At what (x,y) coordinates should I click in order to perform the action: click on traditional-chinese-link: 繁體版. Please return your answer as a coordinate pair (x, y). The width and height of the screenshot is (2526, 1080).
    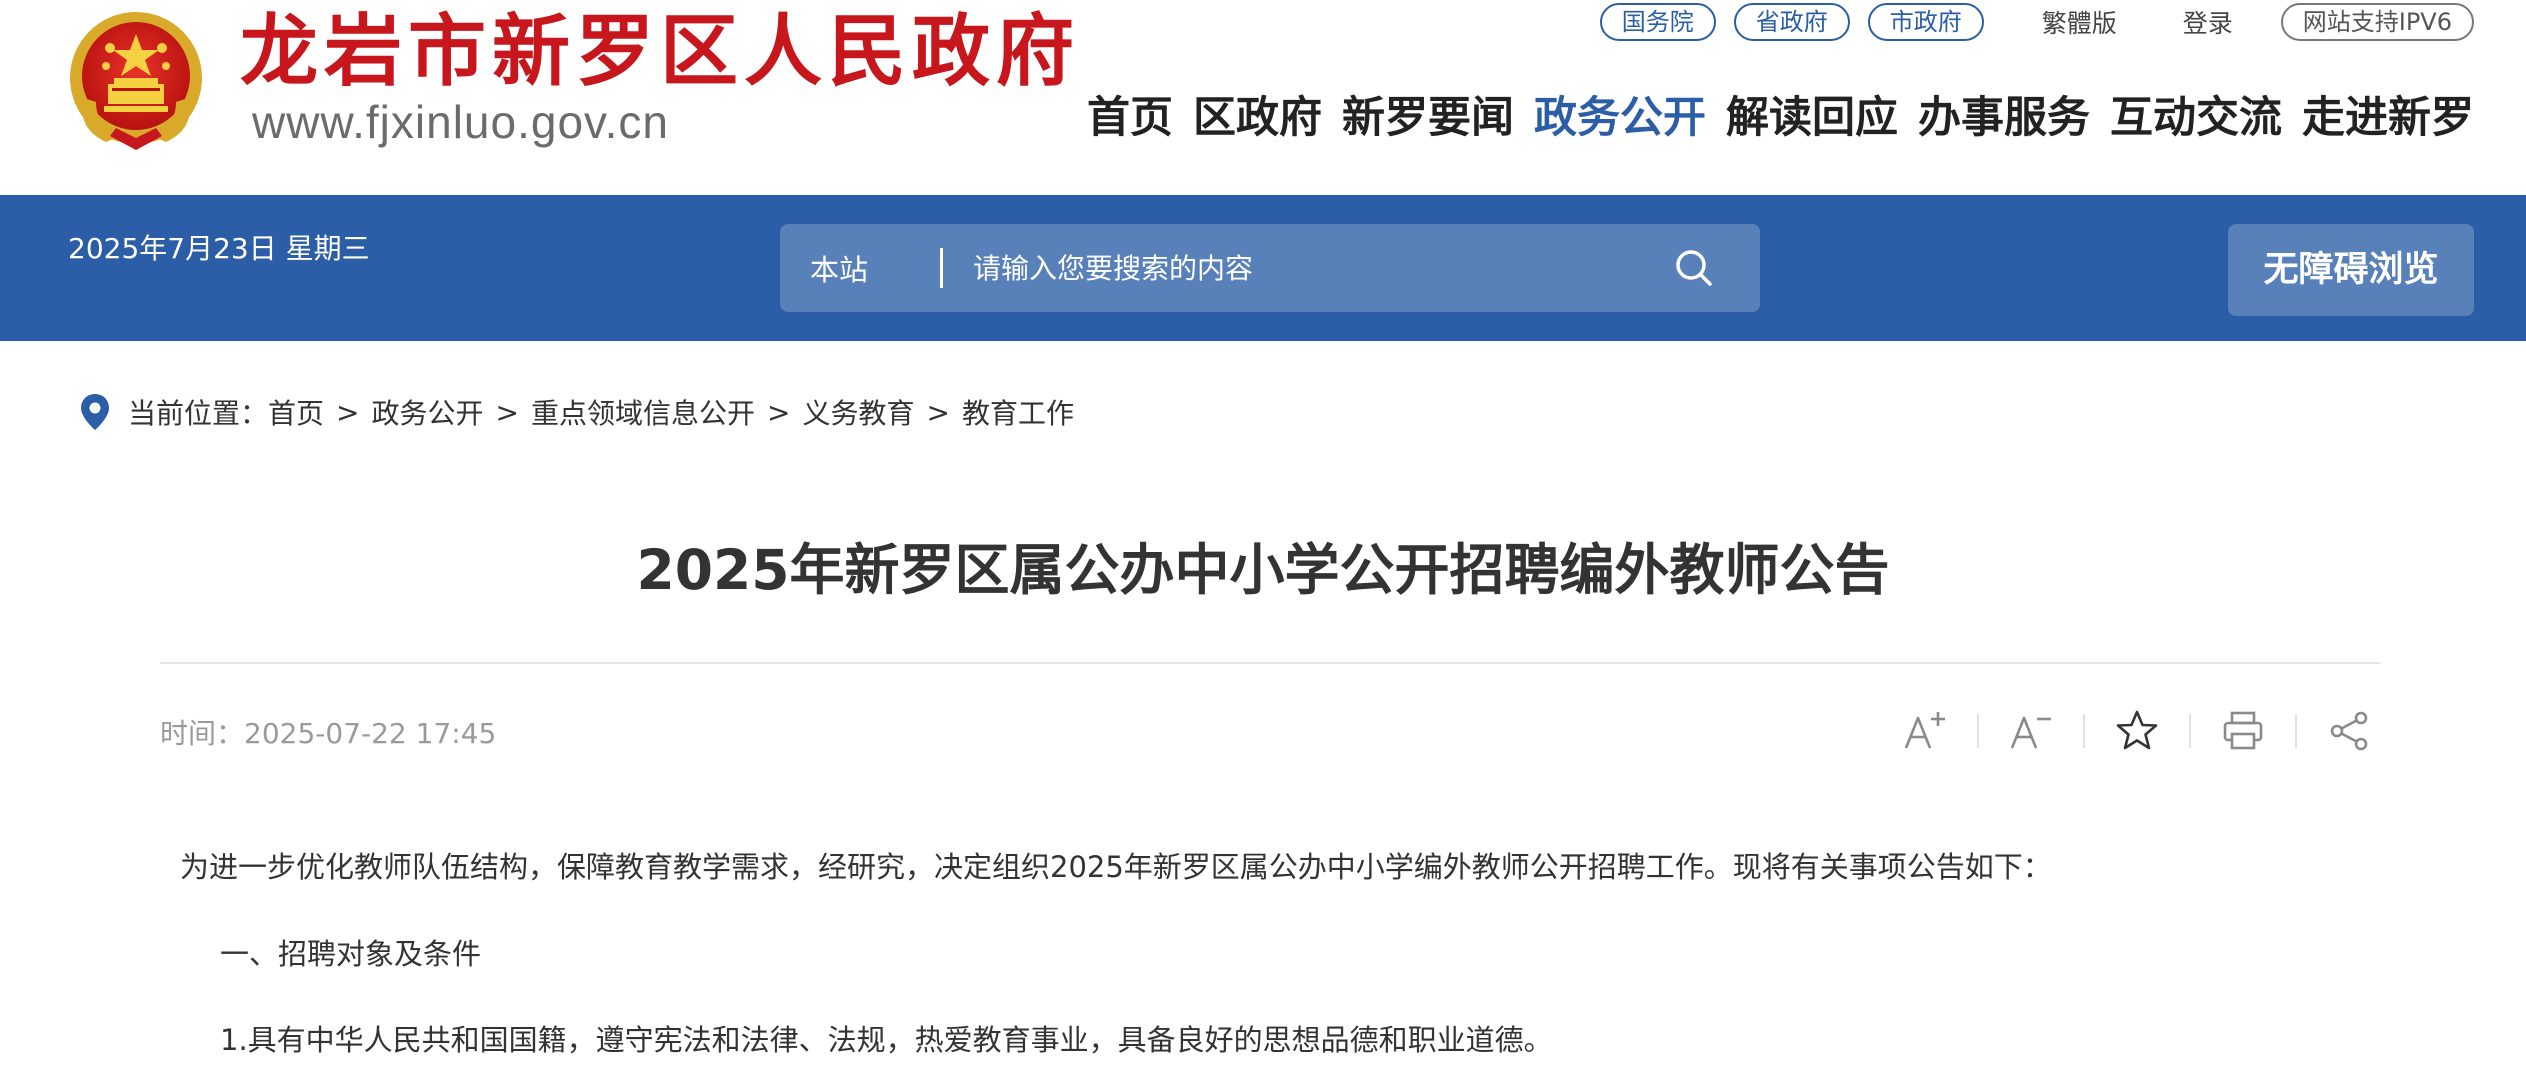
    Looking at the image, I should click on (2073, 22).